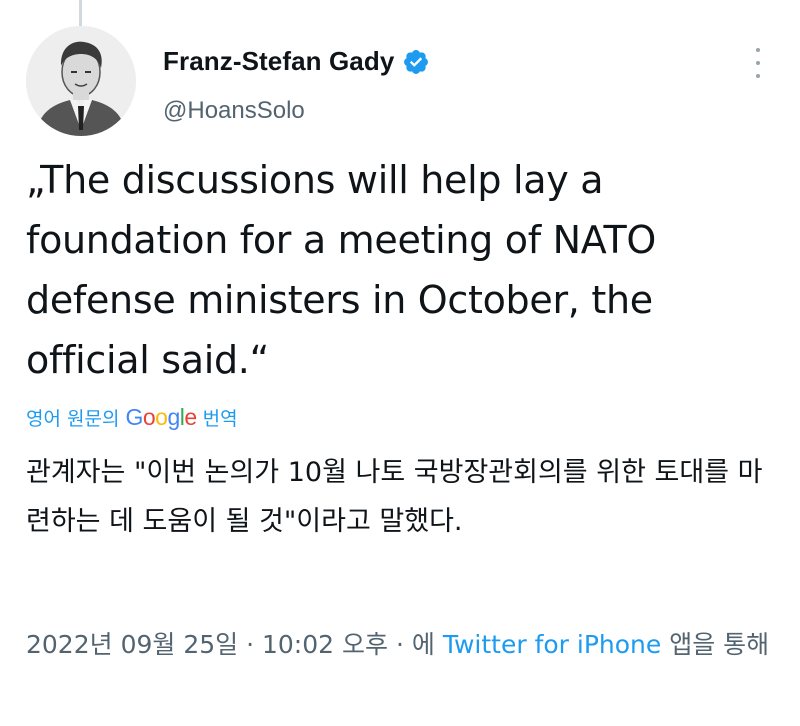 The height and width of the screenshot is (726, 800). What do you see at coordinates (423, 644) in the screenshot?
I see `via-prefix: 에` at bounding box center [423, 644].